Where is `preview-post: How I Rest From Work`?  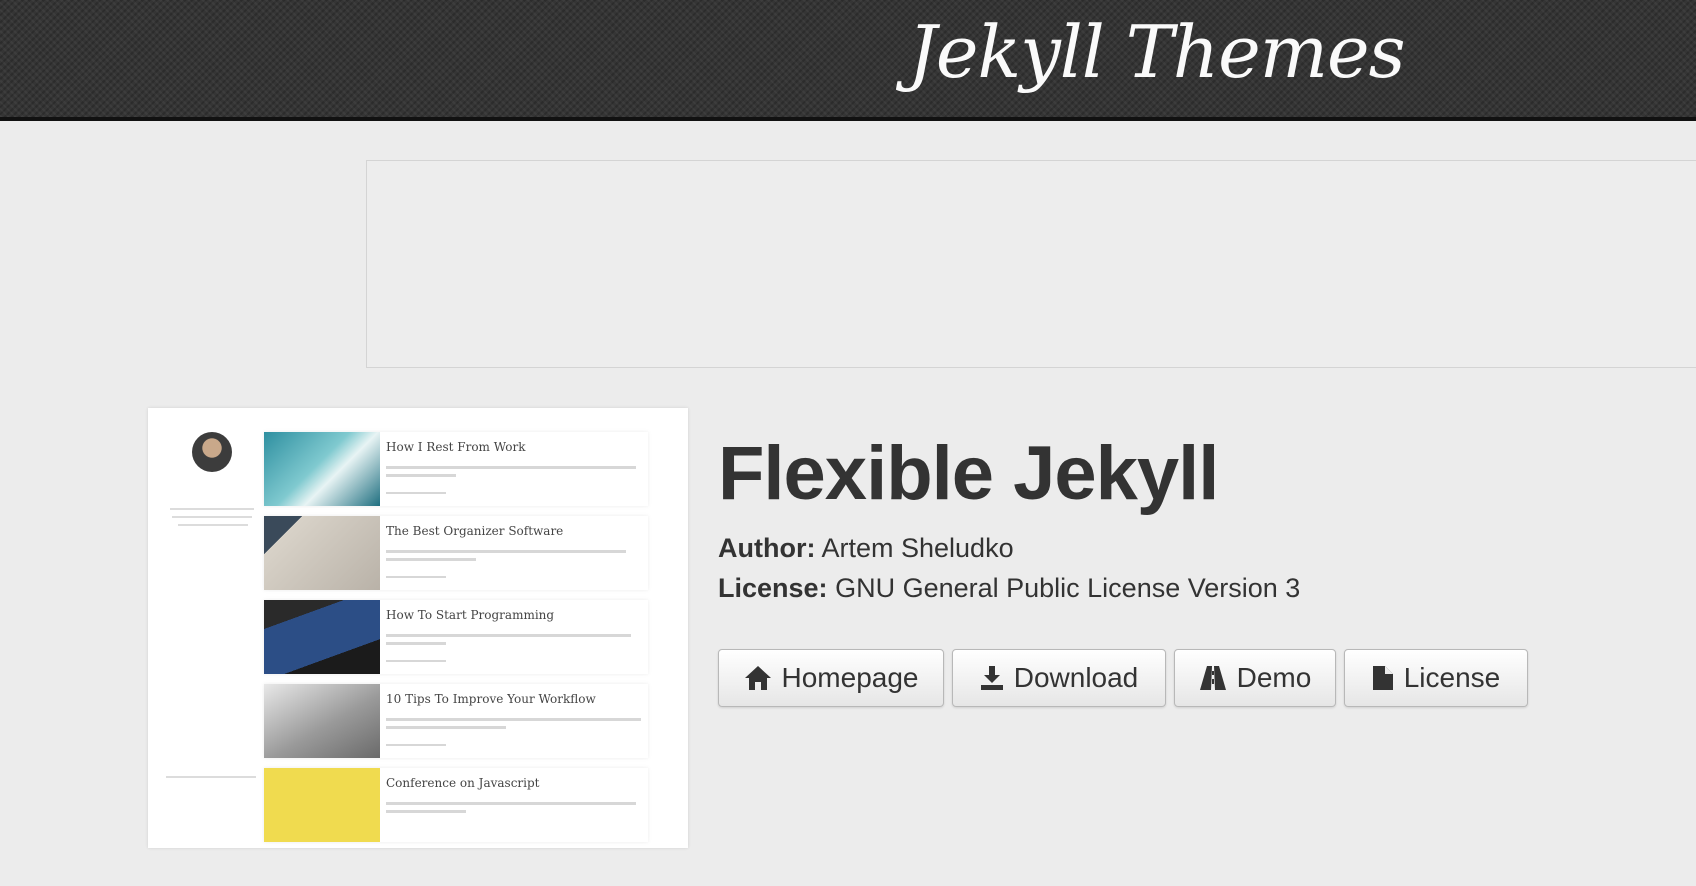
preview-post: How I Rest From Work is located at coordinates (456, 469).